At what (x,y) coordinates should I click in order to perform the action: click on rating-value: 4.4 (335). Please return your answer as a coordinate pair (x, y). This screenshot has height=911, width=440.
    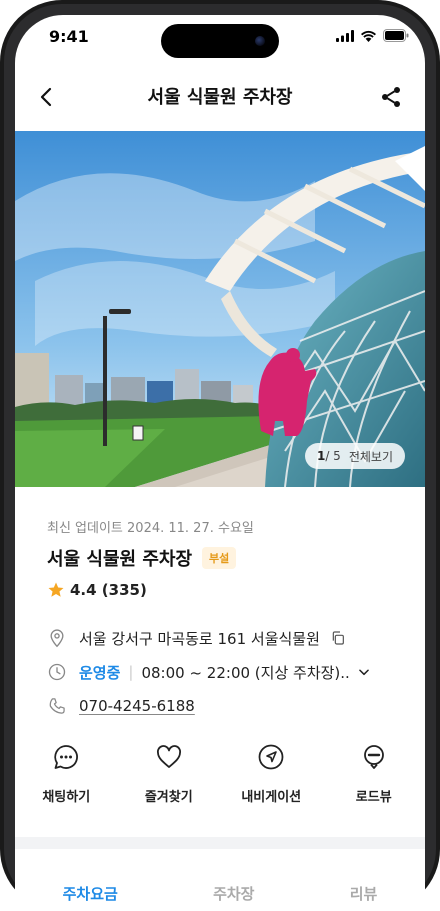
    Looking at the image, I should click on (108, 590).